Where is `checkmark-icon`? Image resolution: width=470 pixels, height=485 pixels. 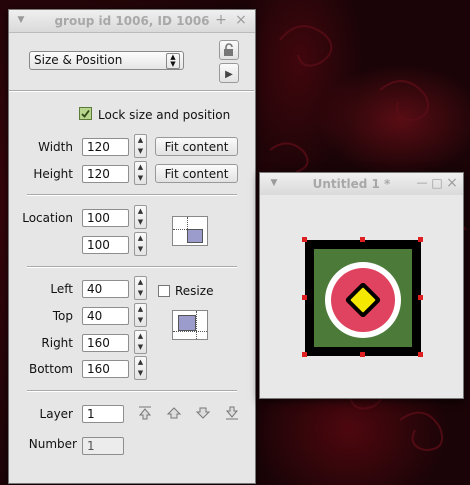 checkmark-icon is located at coordinates (85, 113).